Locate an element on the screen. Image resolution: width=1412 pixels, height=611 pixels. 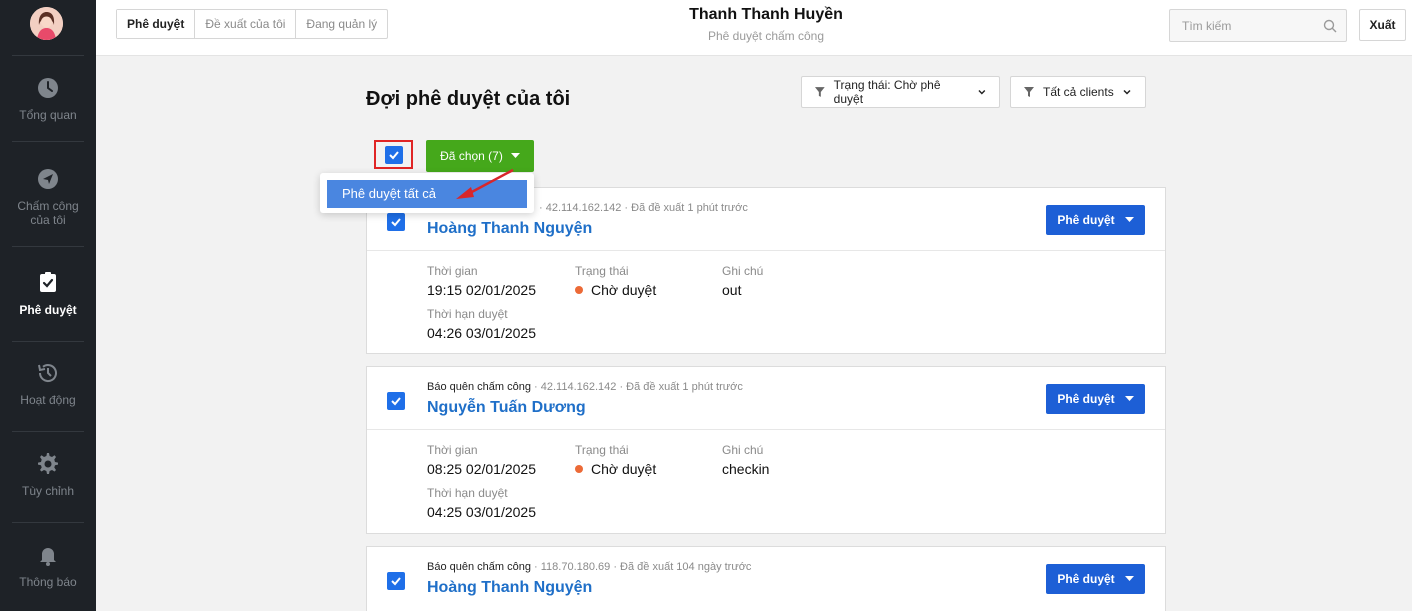
time-field: Thời gian 19:15 02/01/2025 is located at coordinates (481, 281).